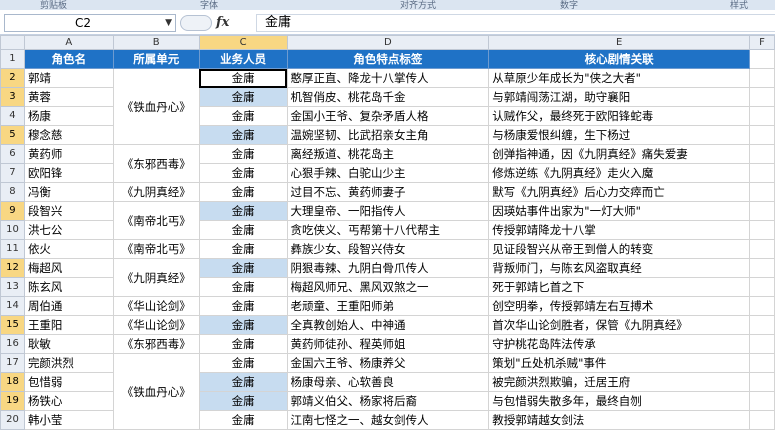 This screenshot has width=775, height=430. What do you see at coordinates (388, 192) in the screenshot?
I see `cell-tag: 过目不忘、黄药师妻子` at bounding box center [388, 192].